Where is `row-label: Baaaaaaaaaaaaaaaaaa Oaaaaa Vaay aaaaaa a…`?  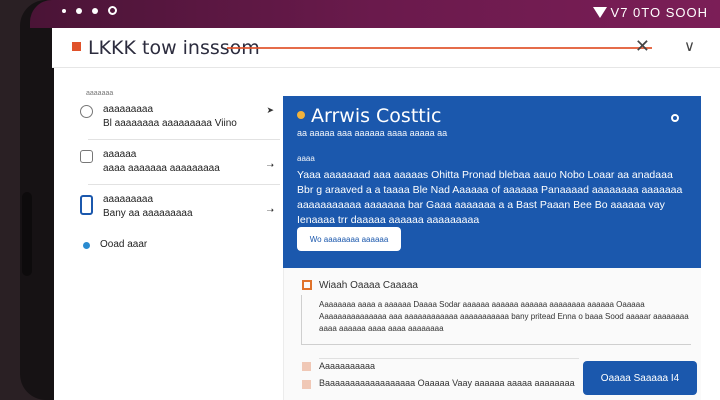
row-label: Baaaaaaaaaaaaaaaaaa Oaaaaa Vaay aaaaaa a… is located at coordinates (447, 383).